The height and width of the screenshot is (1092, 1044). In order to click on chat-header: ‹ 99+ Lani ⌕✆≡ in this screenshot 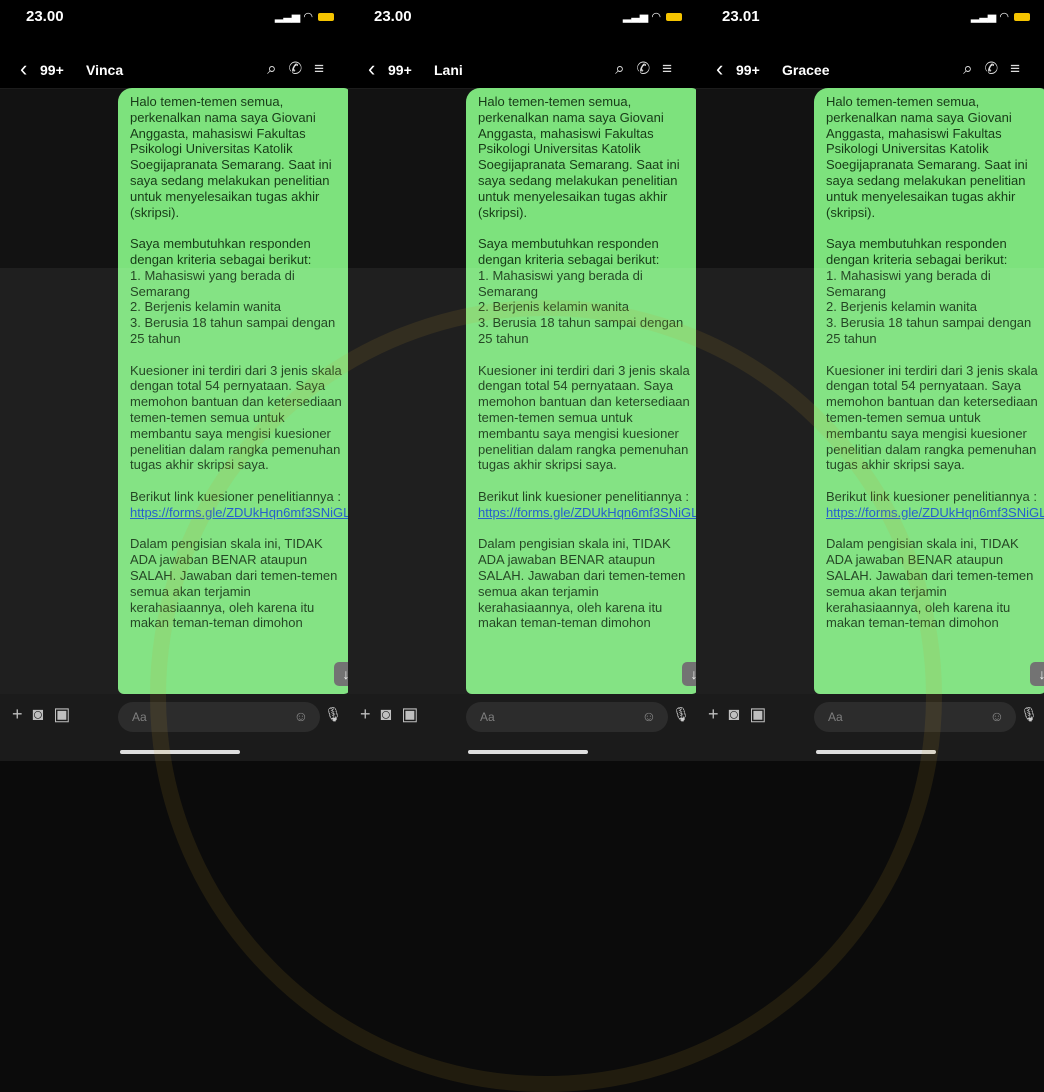, I will do `click(522, 69)`.